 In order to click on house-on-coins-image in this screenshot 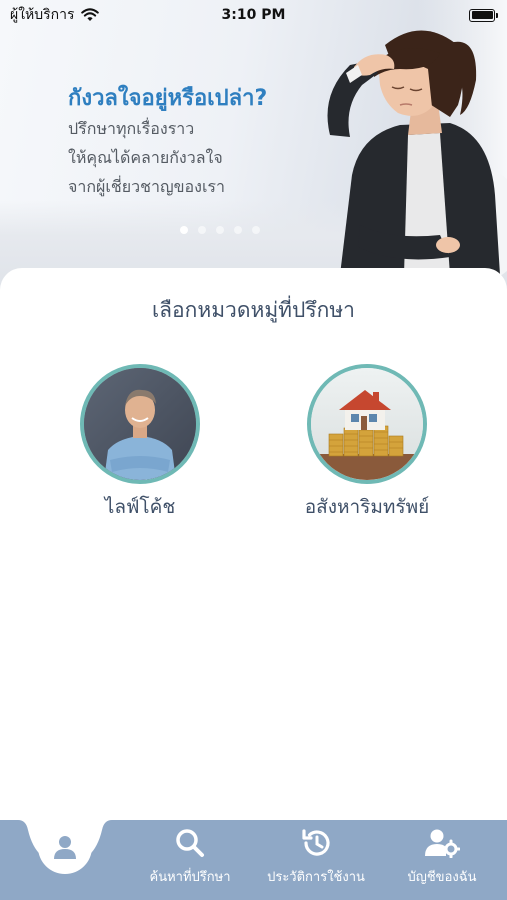, I will do `click(367, 424)`.